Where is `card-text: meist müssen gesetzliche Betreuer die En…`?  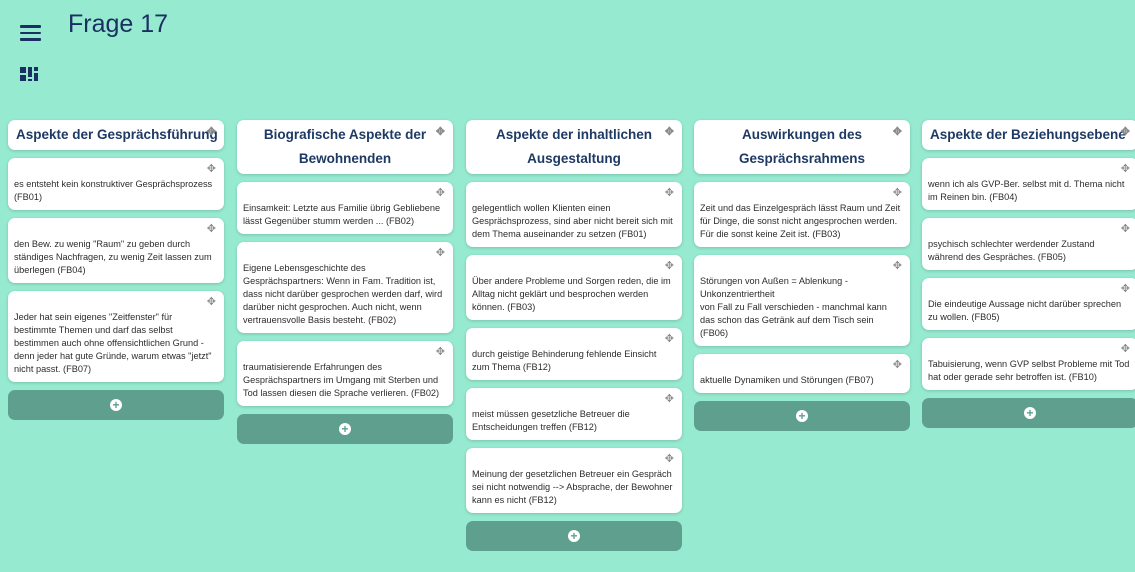 card-text: meist müssen gesetzliche Betreuer die En… is located at coordinates (551, 420).